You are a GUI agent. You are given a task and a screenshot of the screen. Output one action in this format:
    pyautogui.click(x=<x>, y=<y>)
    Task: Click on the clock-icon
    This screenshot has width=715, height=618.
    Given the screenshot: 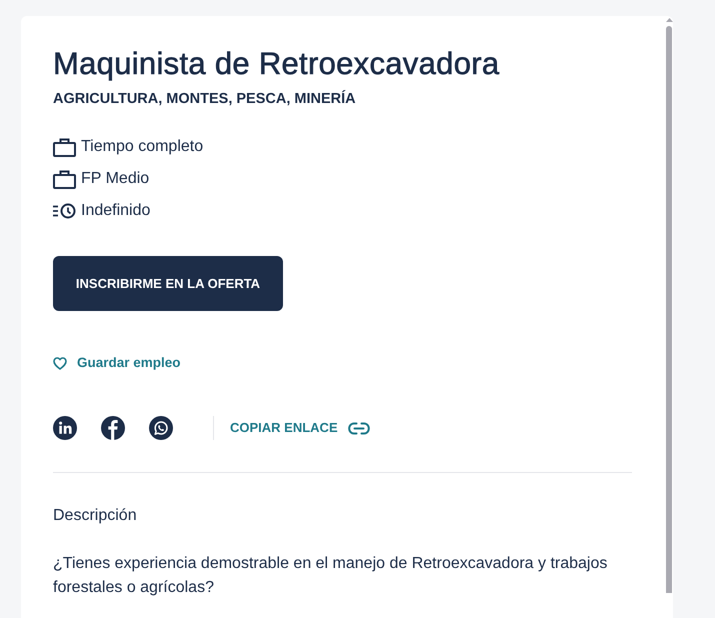 What is the action you would take?
    pyautogui.click(x=64, y=211)
    